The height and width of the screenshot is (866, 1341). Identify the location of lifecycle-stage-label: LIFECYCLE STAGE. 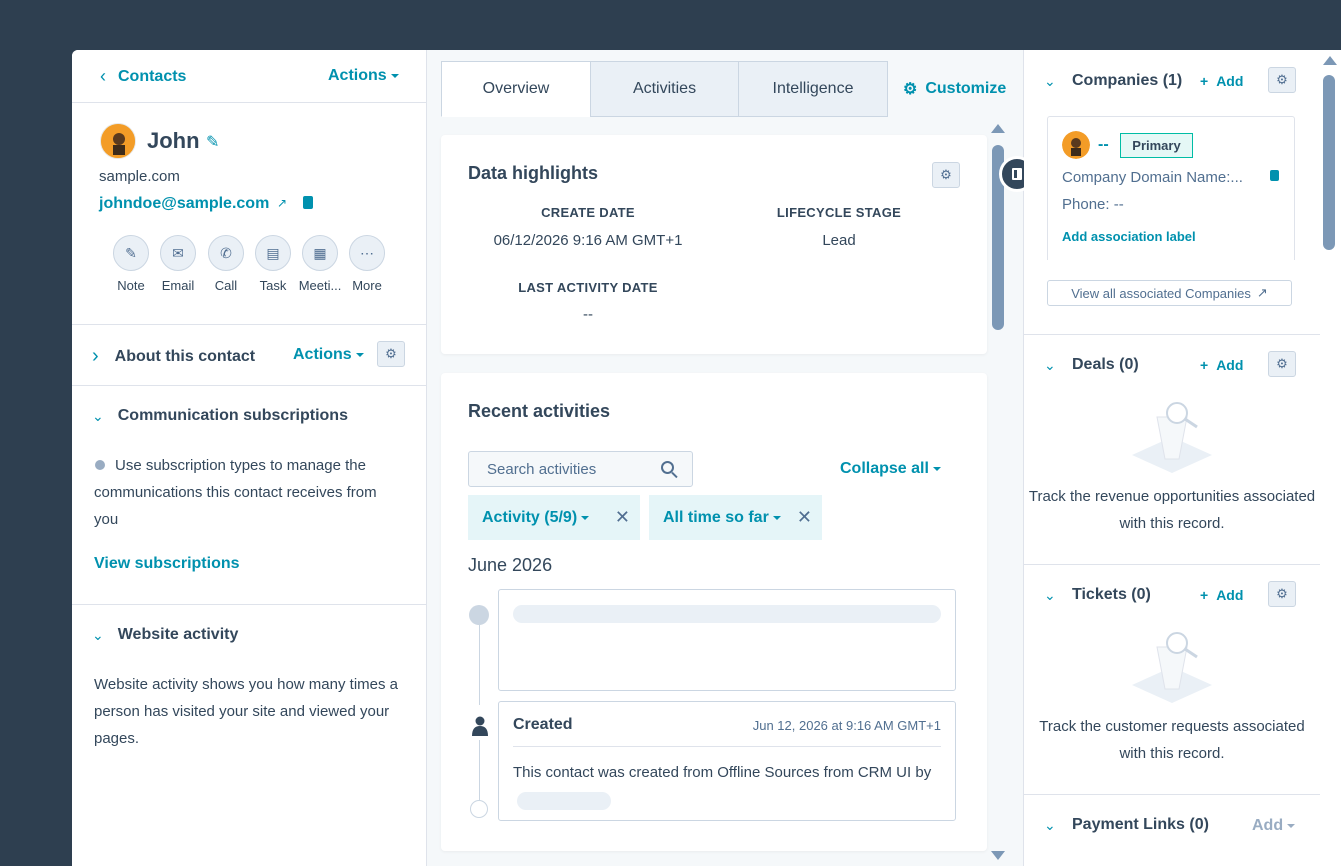
(839, 212).